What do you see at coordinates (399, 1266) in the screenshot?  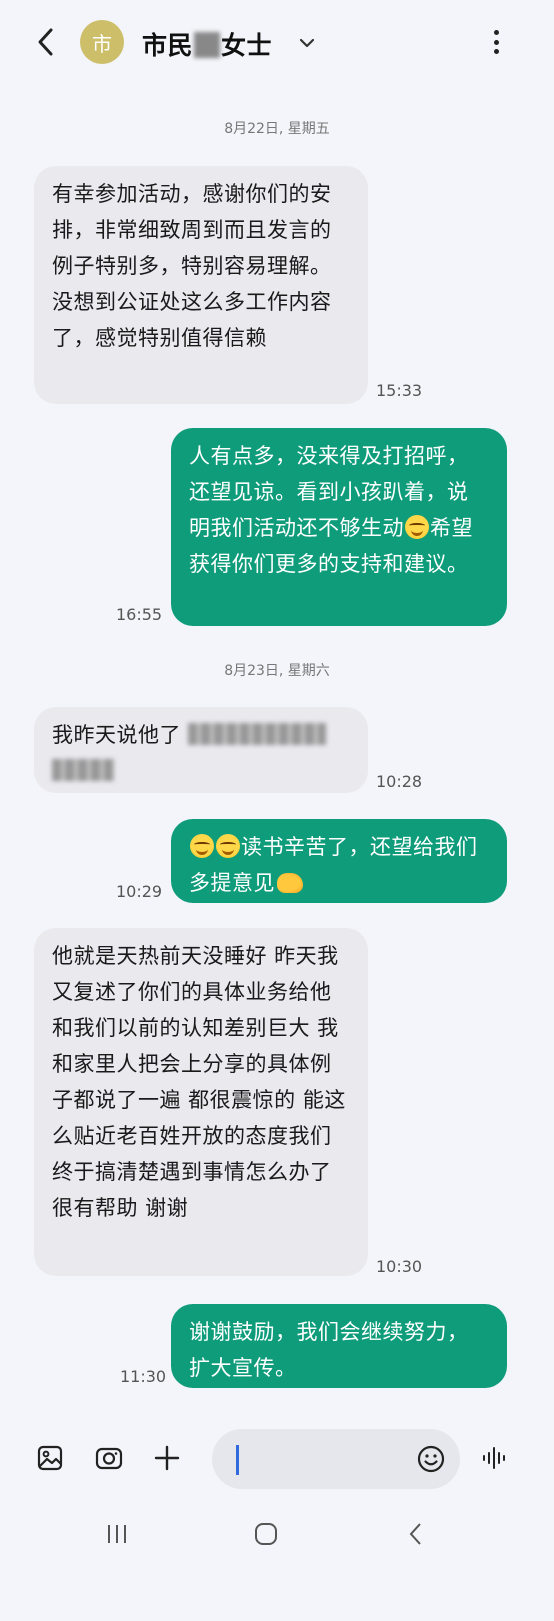 I see `message-time: 10:30` at bounding box center [399, 1266].